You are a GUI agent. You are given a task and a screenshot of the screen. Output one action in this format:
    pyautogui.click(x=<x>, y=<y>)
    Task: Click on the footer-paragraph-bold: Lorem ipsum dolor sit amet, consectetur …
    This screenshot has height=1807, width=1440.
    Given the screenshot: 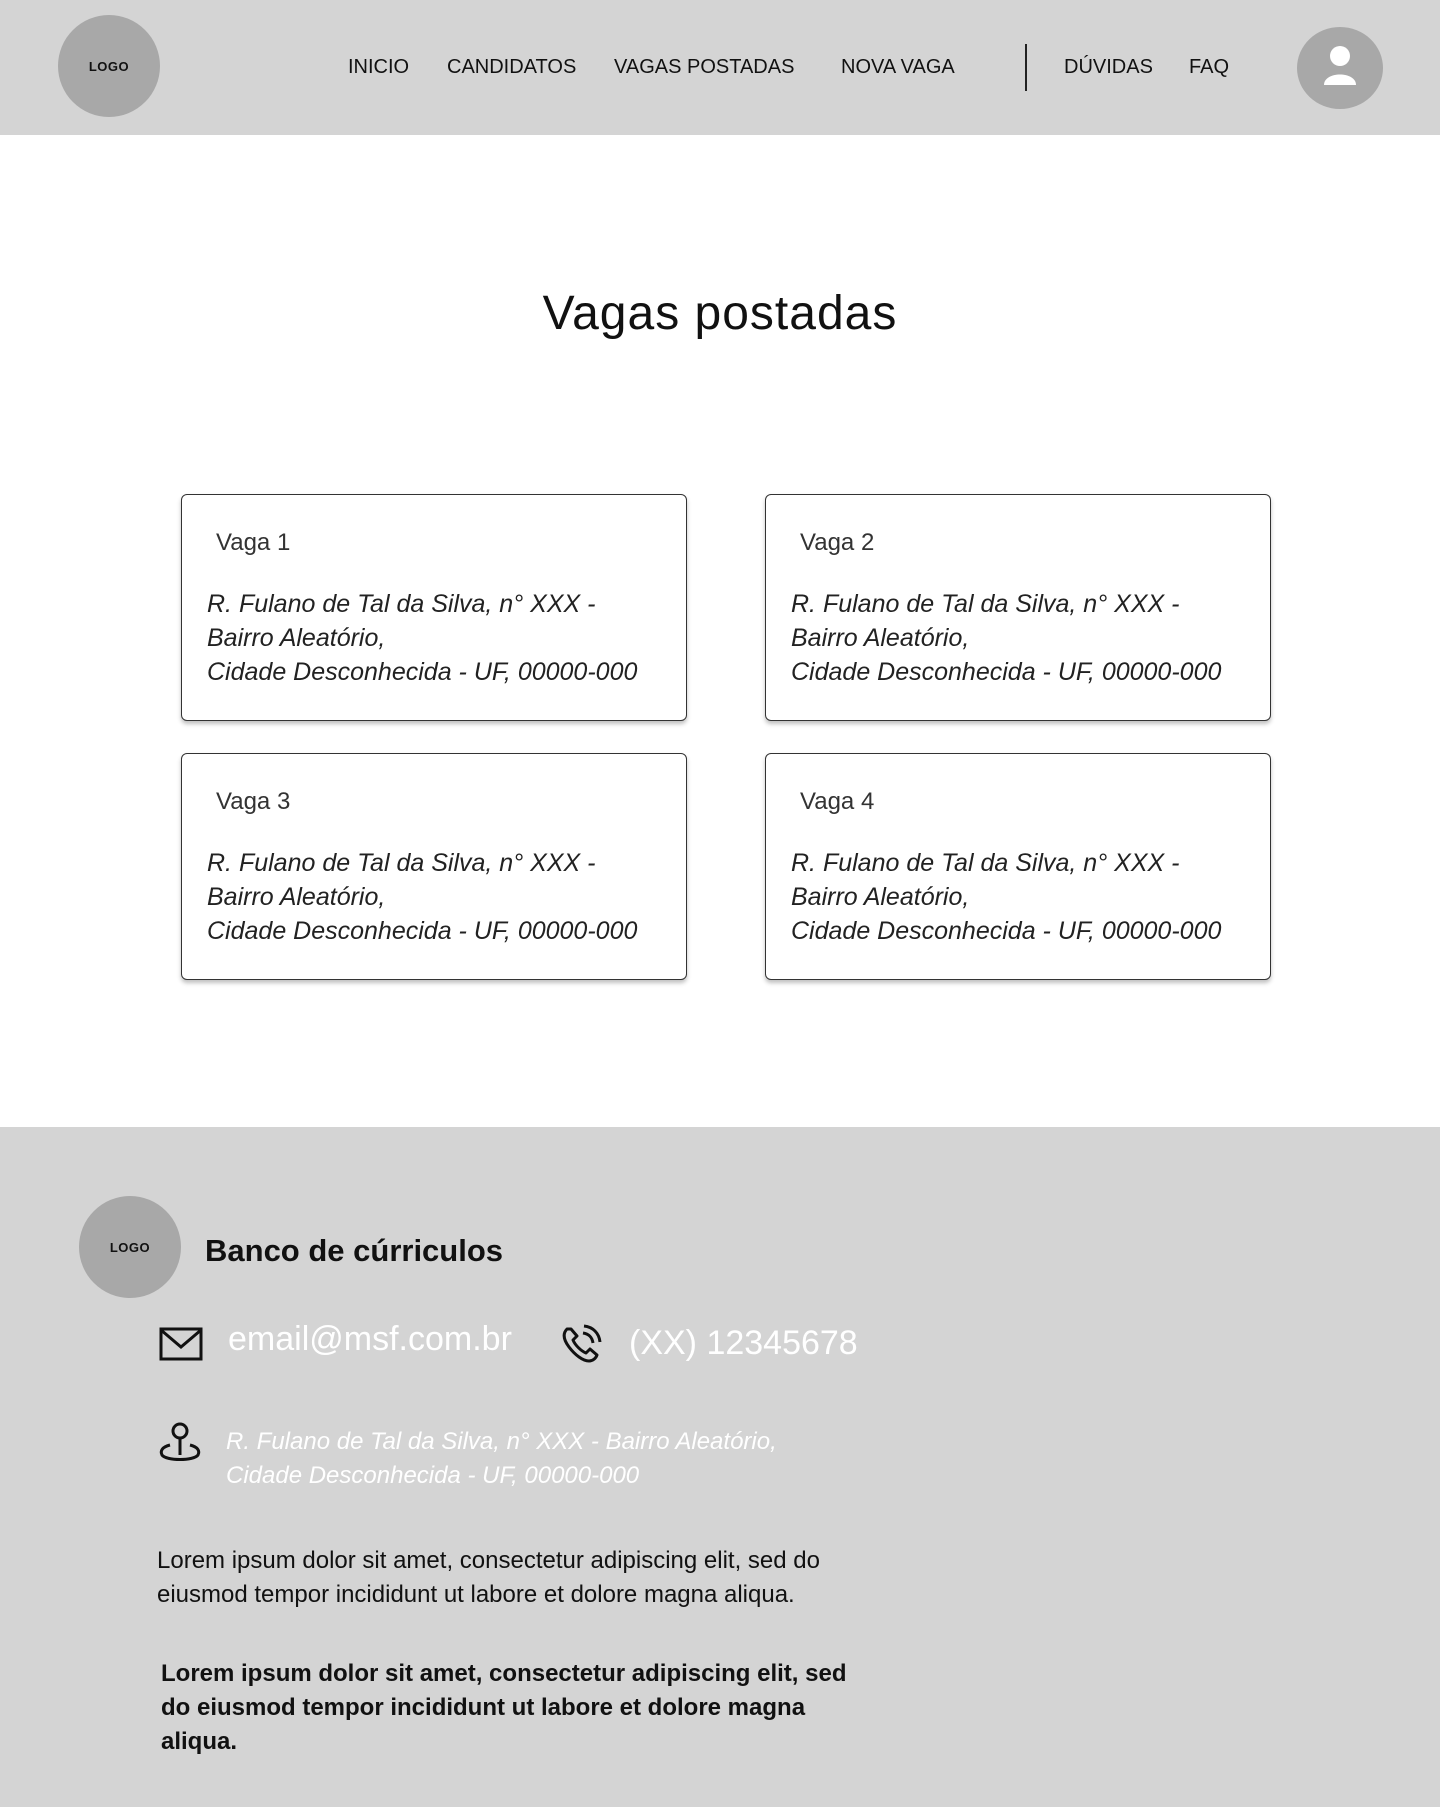 What is the action you would take?
    pyautogui.click(x=504, y=1707)
    